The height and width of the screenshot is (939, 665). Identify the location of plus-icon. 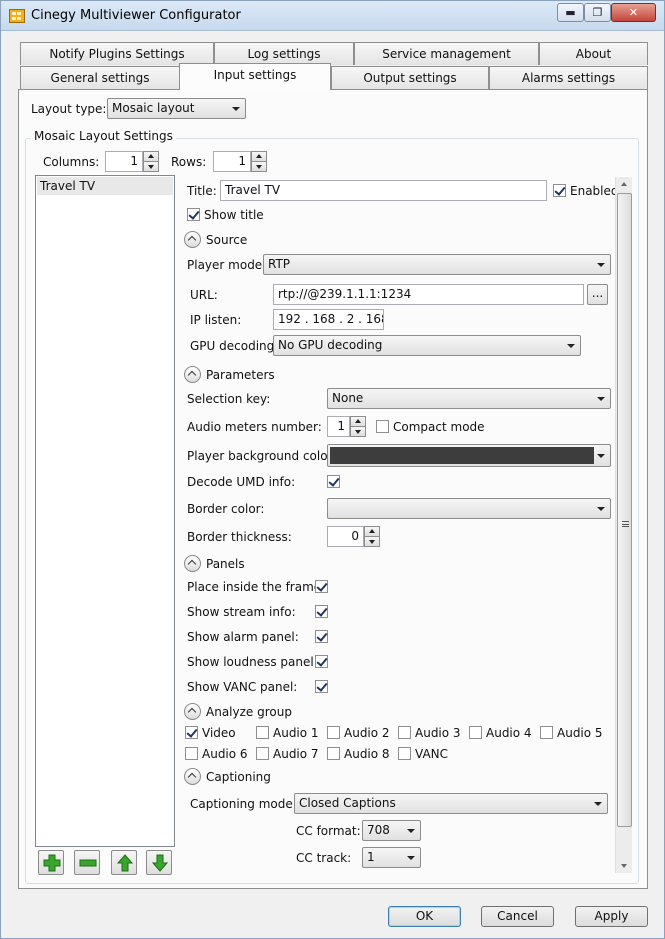
(52, 863).